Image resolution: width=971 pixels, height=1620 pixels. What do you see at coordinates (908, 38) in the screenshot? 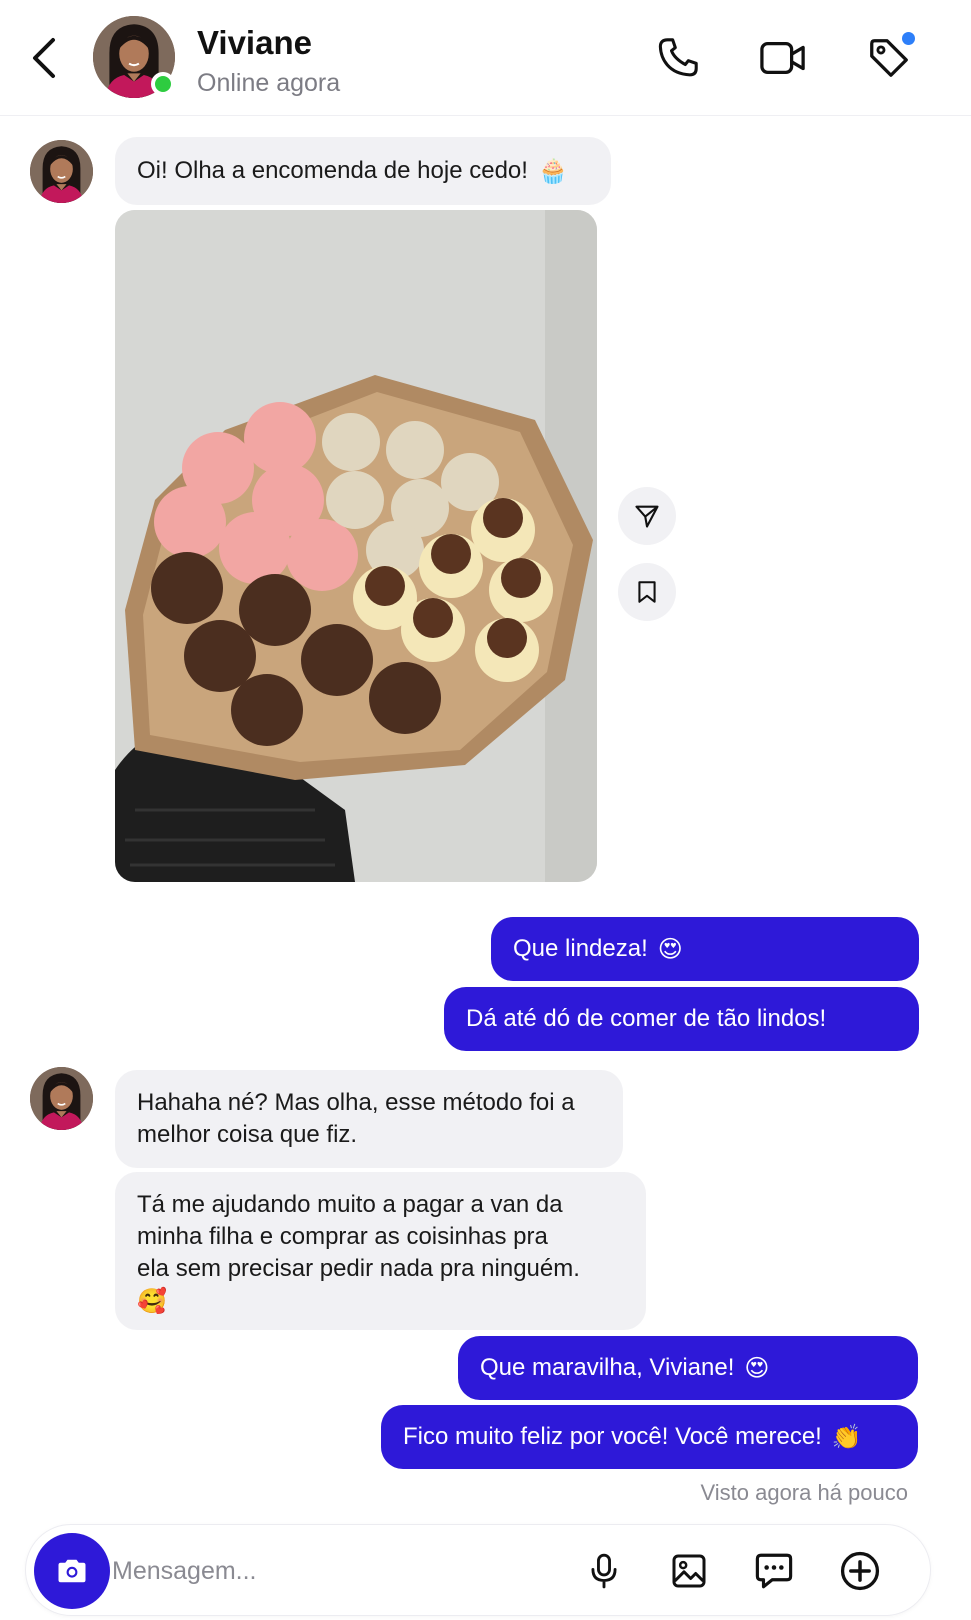
I see `notification-dot` at bounding box center [908, 38].